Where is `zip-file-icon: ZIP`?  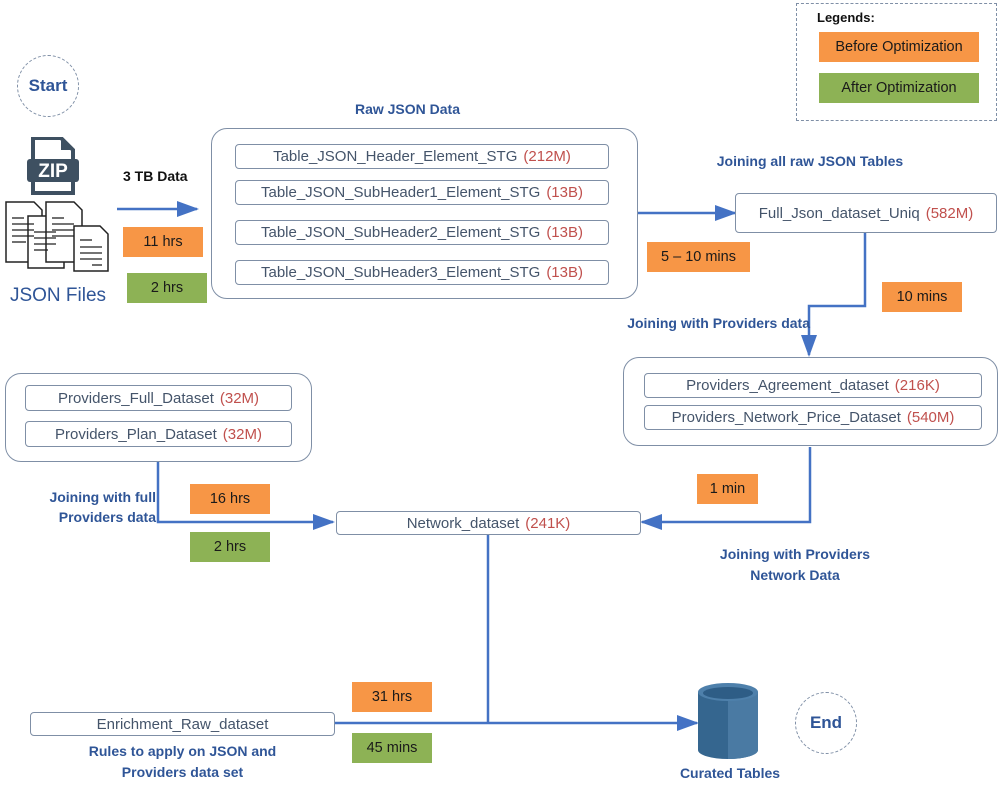
zip-file-icon: ZIP is located at coordinates (54, 165).